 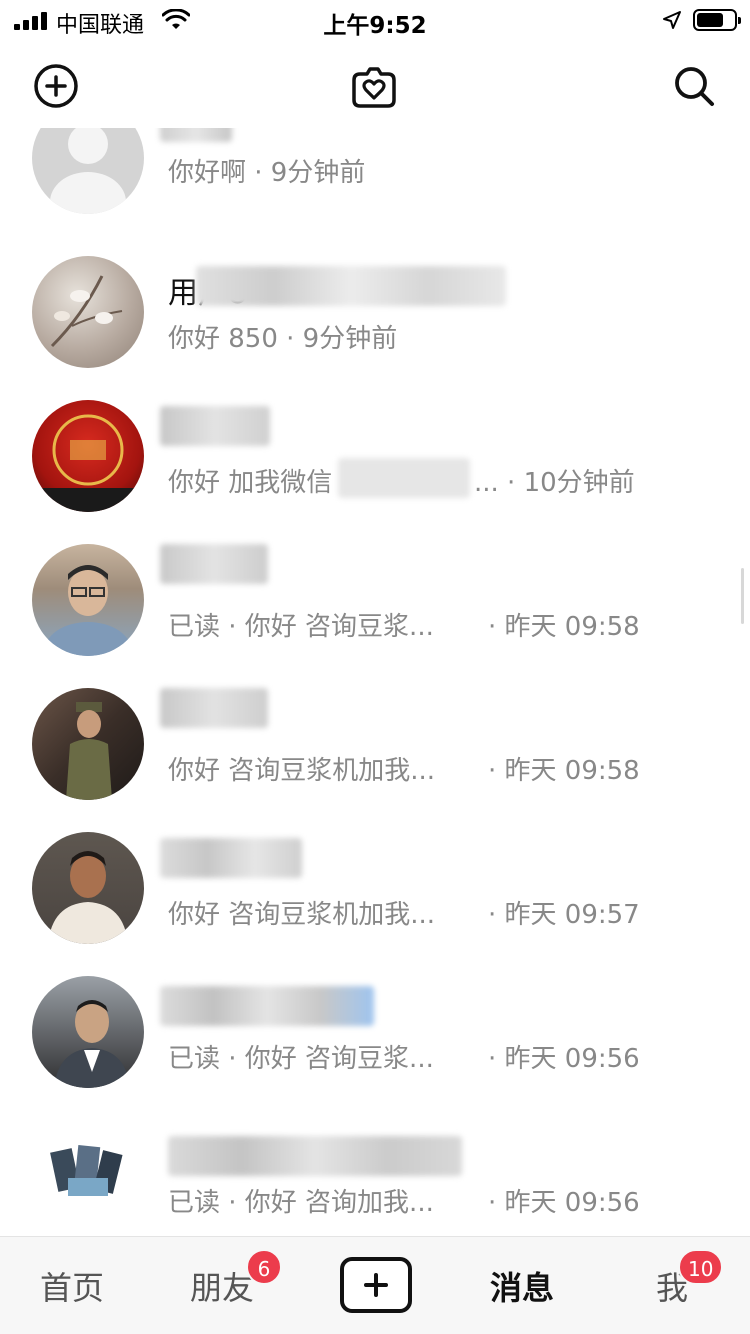 What do you see at coordinates (250, 483) in the screenshot?
I see `preview-text: 你好 加我微信` at bounding box center [250, 483].